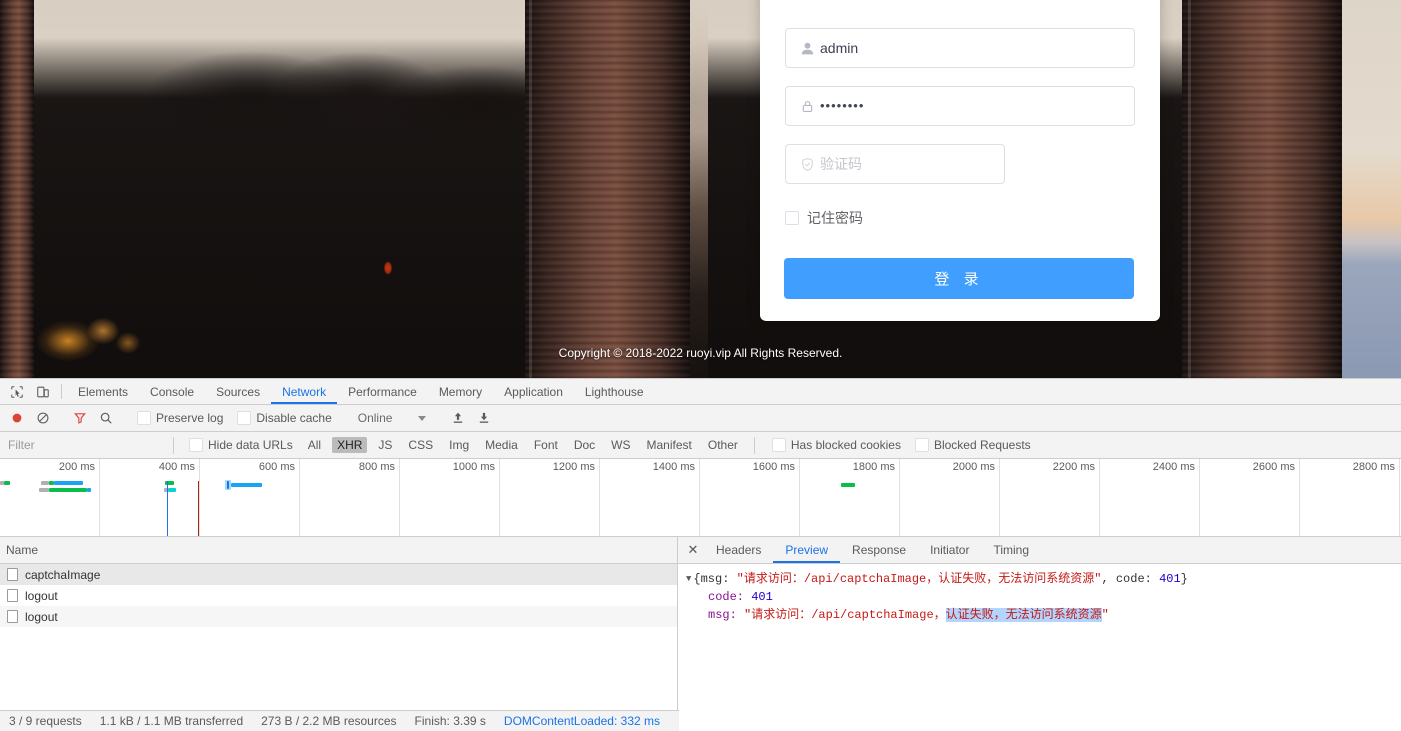 The height and width of the screenshot is (731, 1401). I want to click on disable-cache-toggle: Disable cache, so click(284, 418).